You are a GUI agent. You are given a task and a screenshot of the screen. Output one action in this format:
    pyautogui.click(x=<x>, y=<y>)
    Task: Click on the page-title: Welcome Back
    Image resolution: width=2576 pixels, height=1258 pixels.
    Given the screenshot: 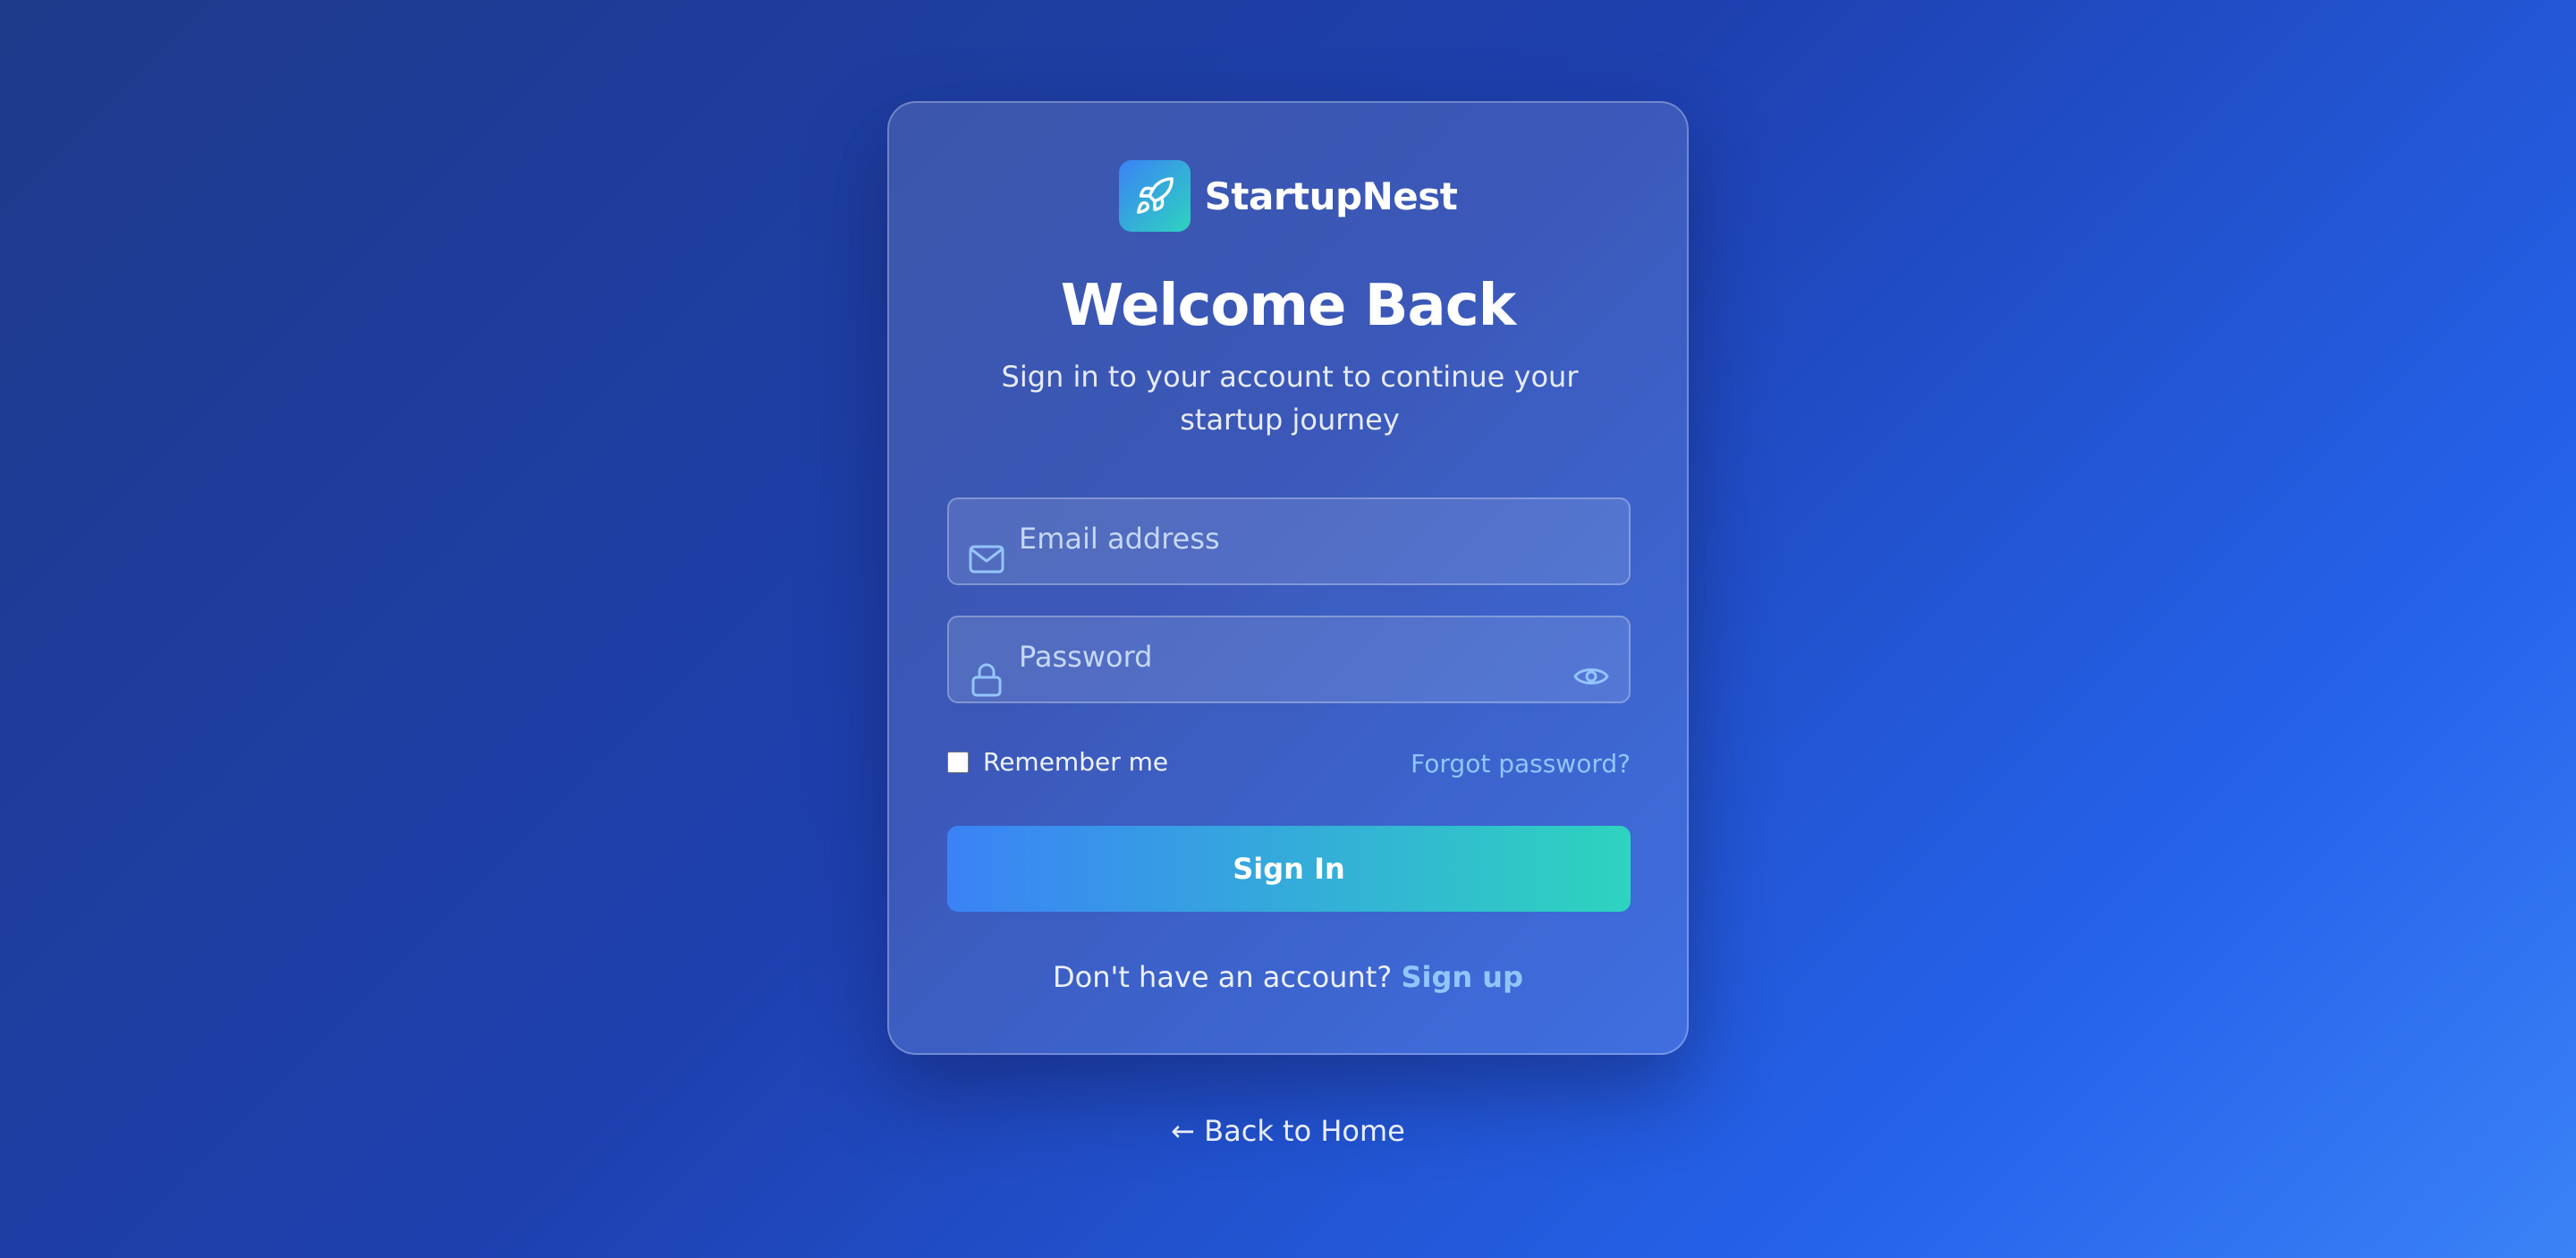 What is the action you would take?
    pyautogui.click(x=1288, y=306)
    